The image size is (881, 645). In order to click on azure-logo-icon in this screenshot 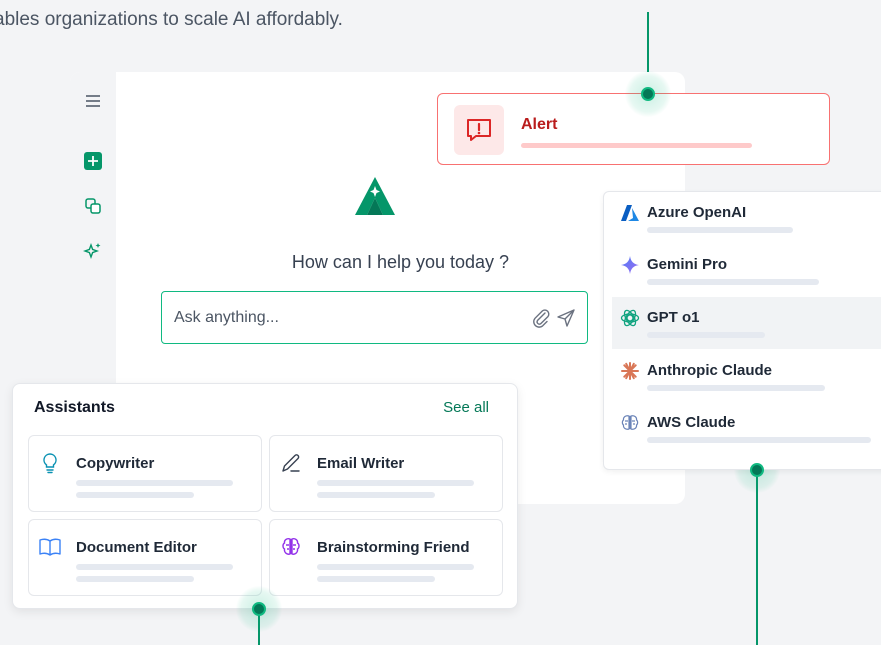, I will do `click(630, 213)`.